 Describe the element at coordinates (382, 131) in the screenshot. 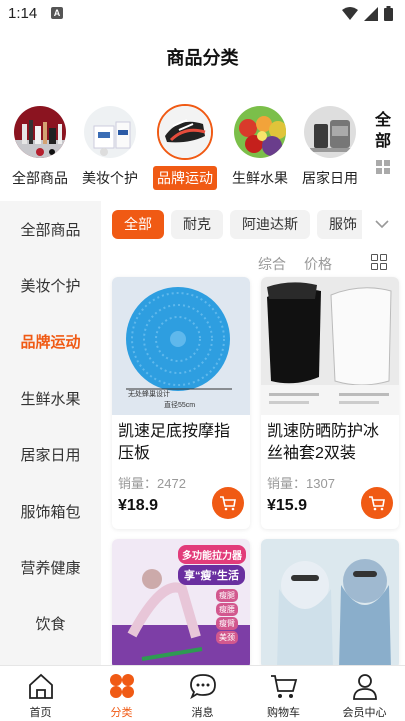

I see `all-categories-label: 全部` at that location.